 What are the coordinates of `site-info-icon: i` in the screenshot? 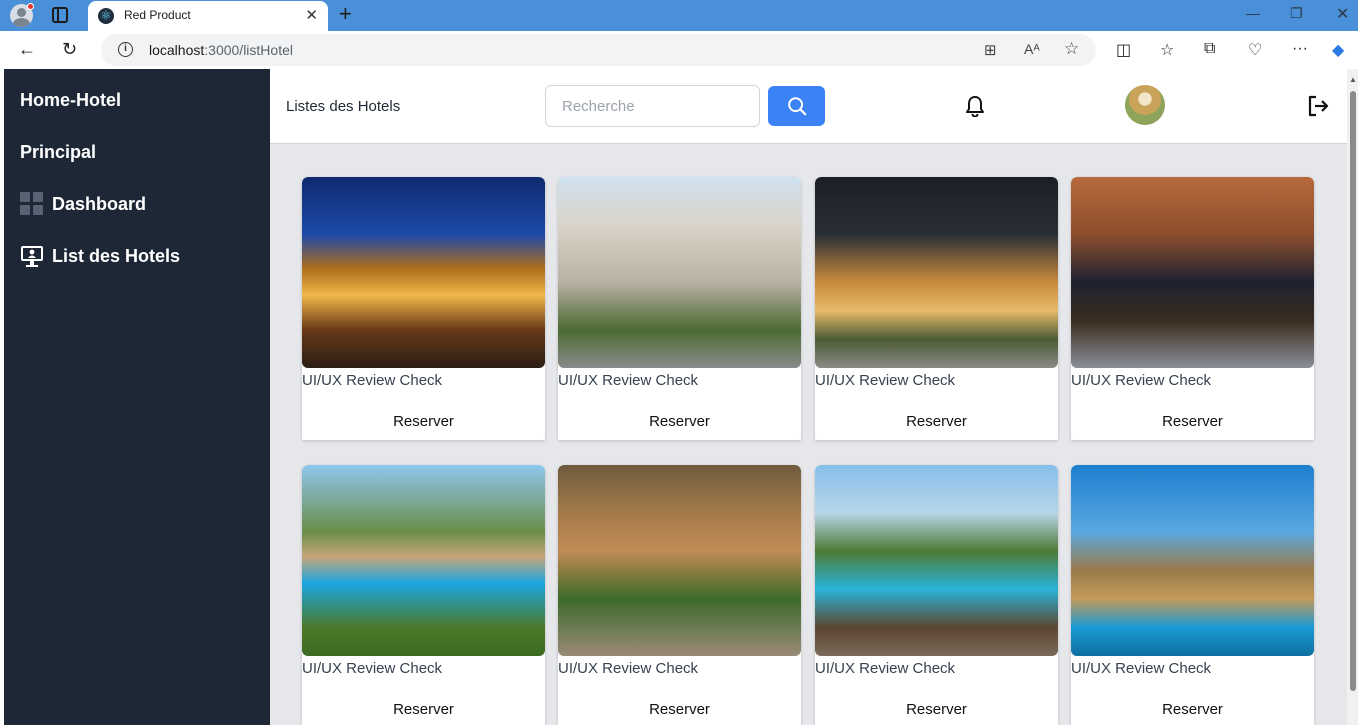 It's located at (125, 49).